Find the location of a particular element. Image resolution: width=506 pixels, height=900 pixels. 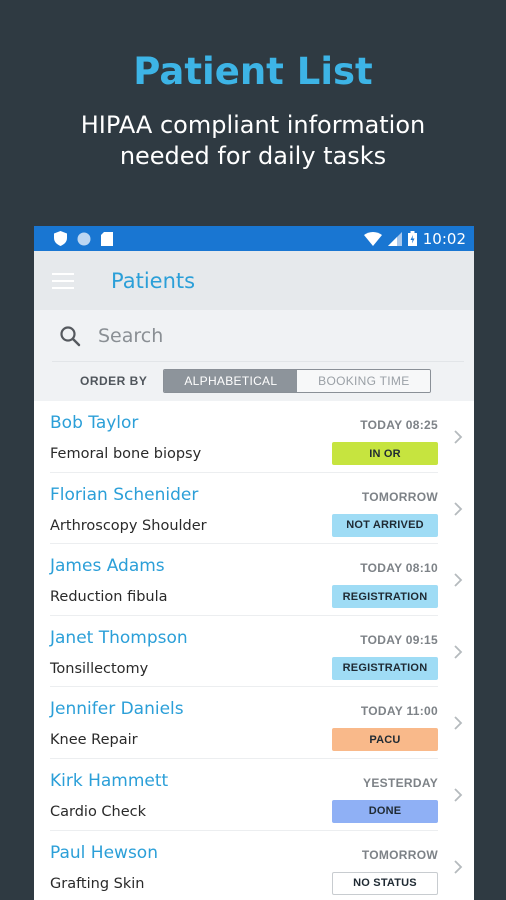

app-bar: Patients is located at coordinates (254, 280).